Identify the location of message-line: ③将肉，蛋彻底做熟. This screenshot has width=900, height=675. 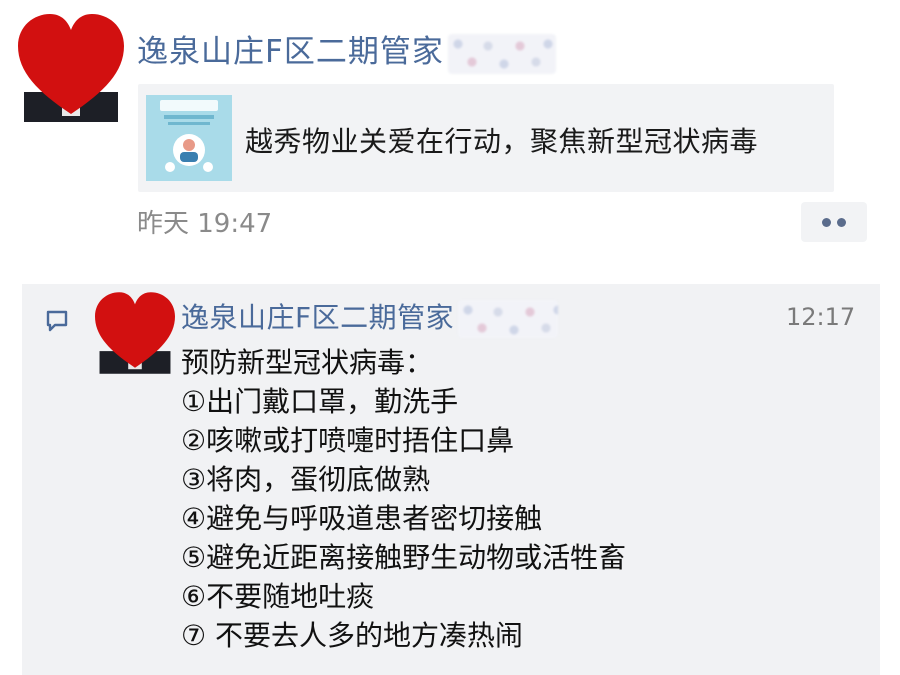
(306, 479).